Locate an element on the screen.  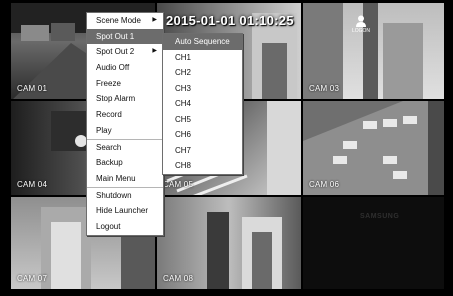
datetime-display: 2015-01-01 01:10:25 is located at coordinates (230, 20).